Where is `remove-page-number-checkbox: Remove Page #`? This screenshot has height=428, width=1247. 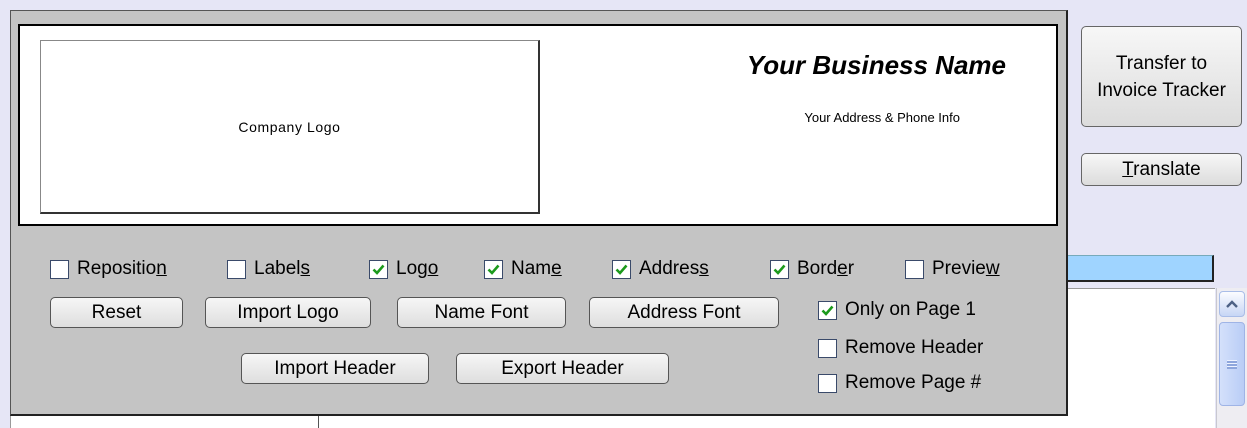
remove-page-number-checkbox: Remove Page # is located at coordinates (899, 383).